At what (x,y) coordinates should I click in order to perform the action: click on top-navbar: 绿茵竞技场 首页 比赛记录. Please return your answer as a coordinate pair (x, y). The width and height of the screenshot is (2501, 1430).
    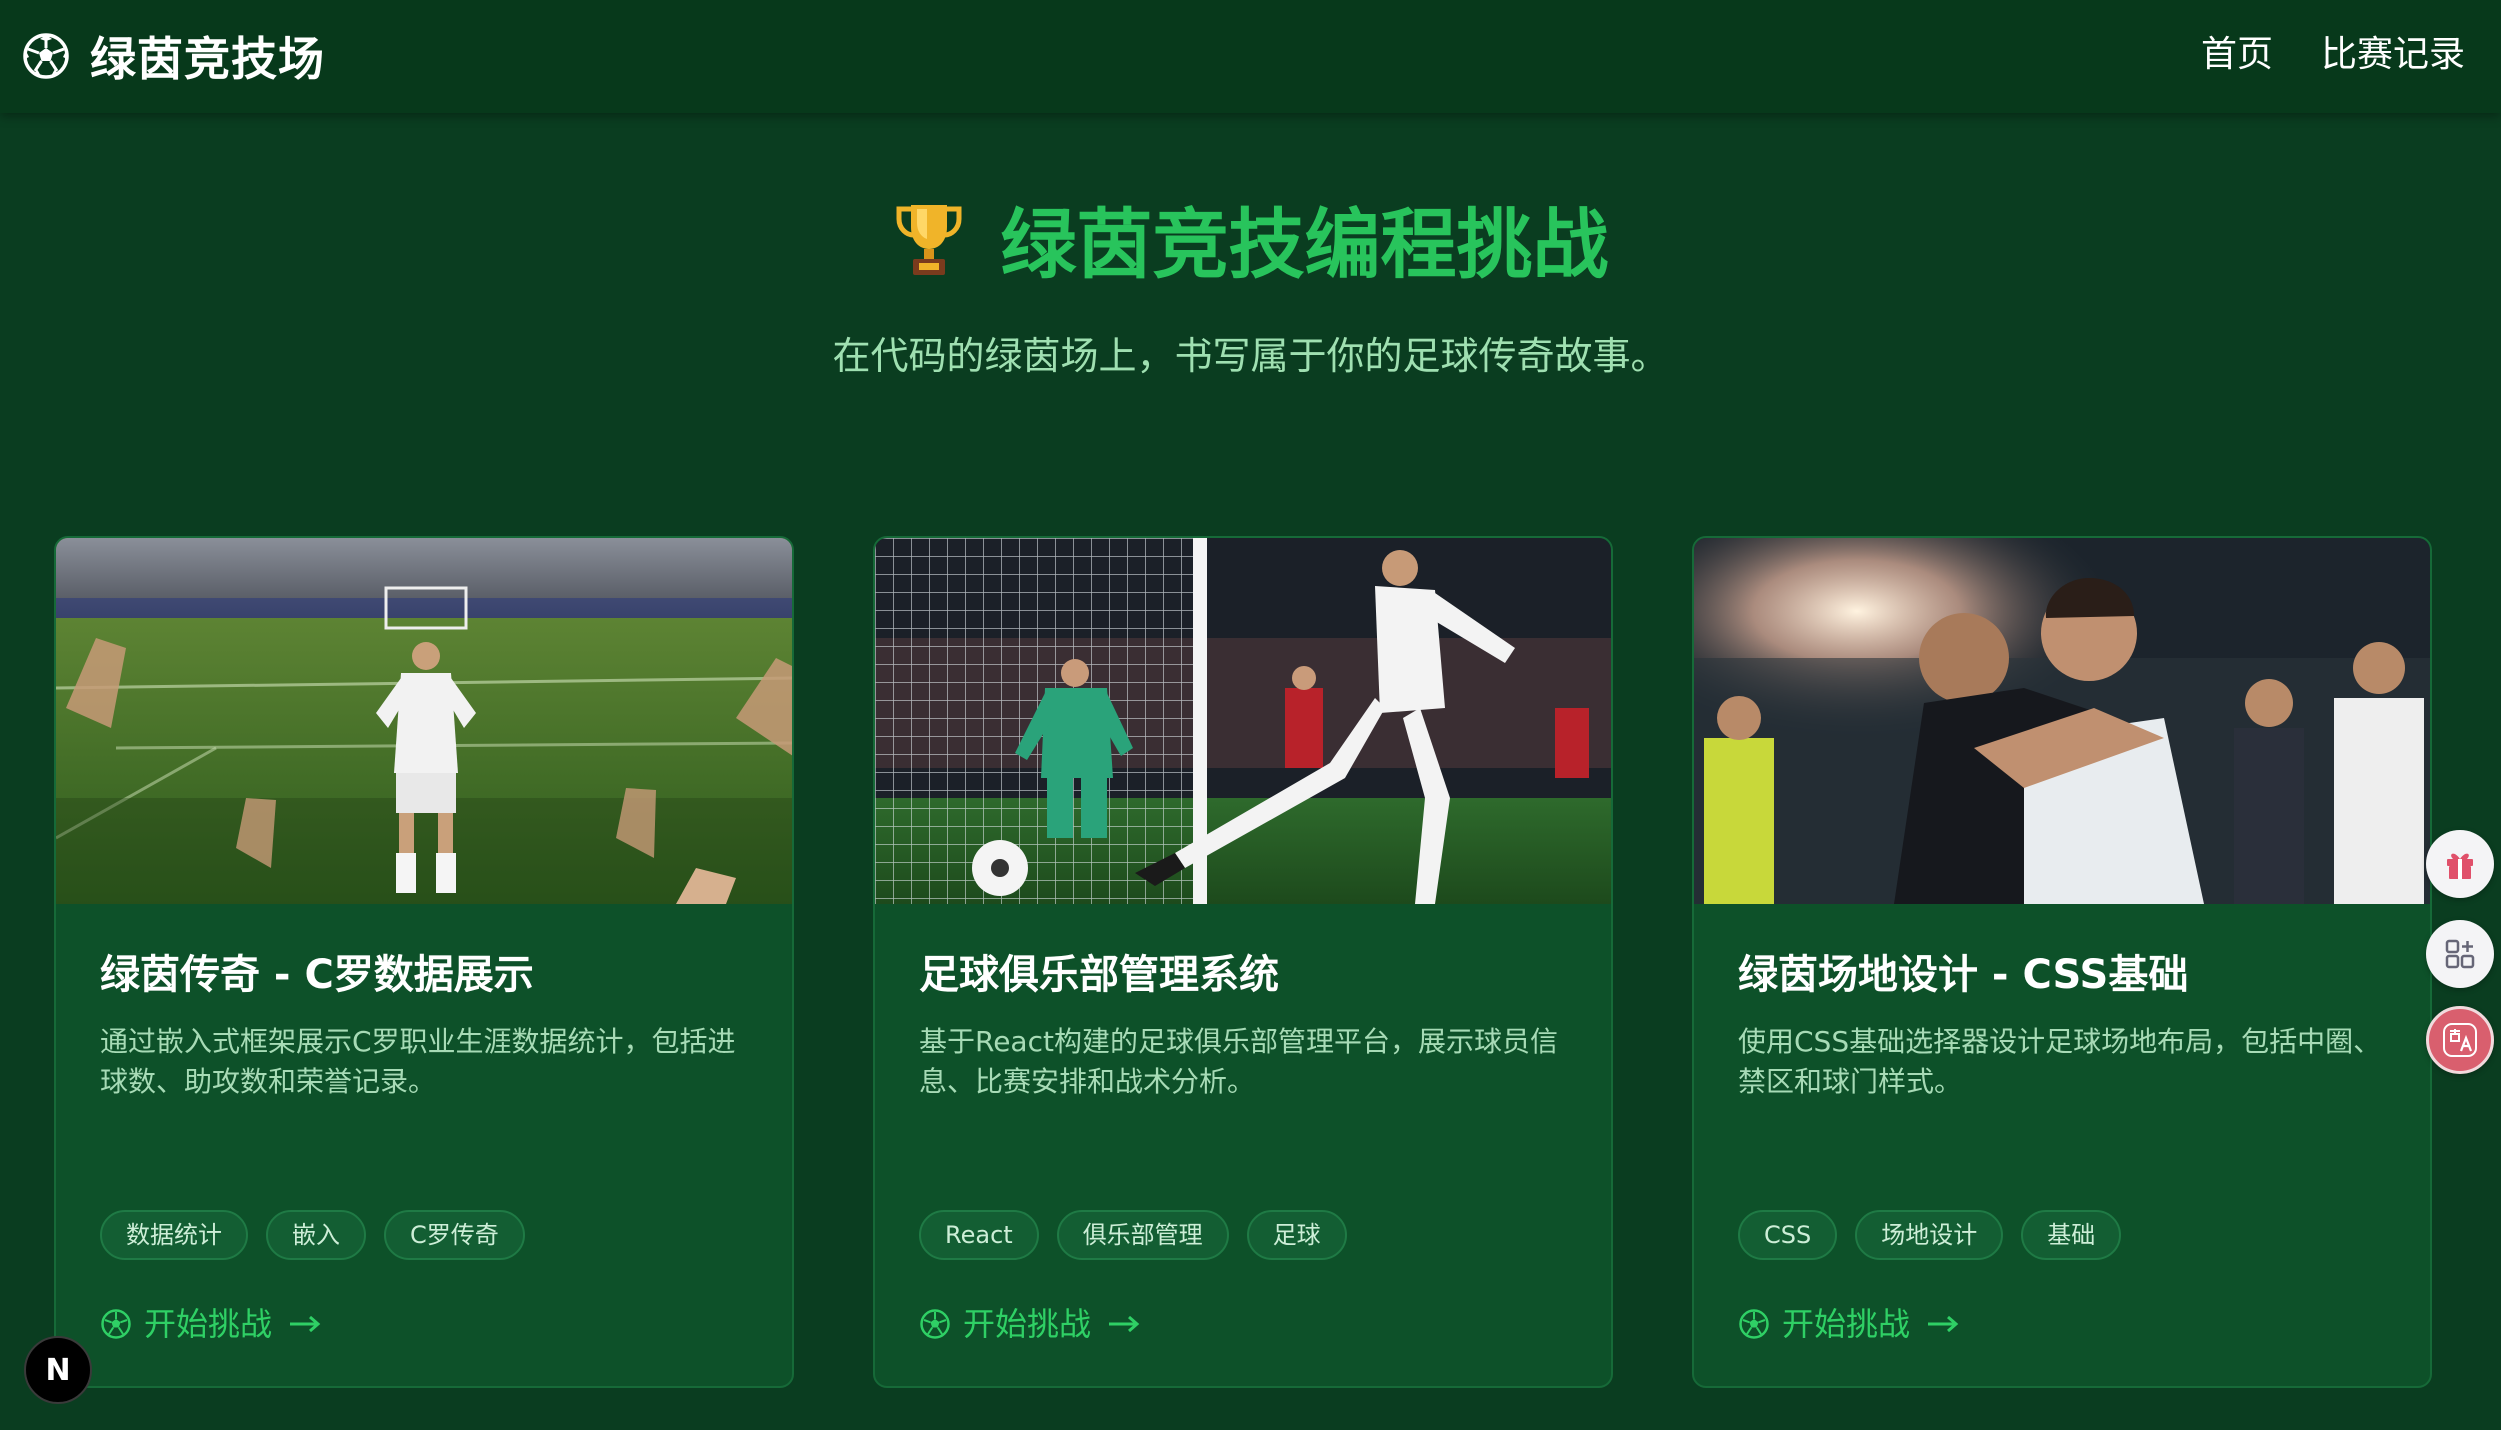
    Looking at the image, I should click on (1250, 56).